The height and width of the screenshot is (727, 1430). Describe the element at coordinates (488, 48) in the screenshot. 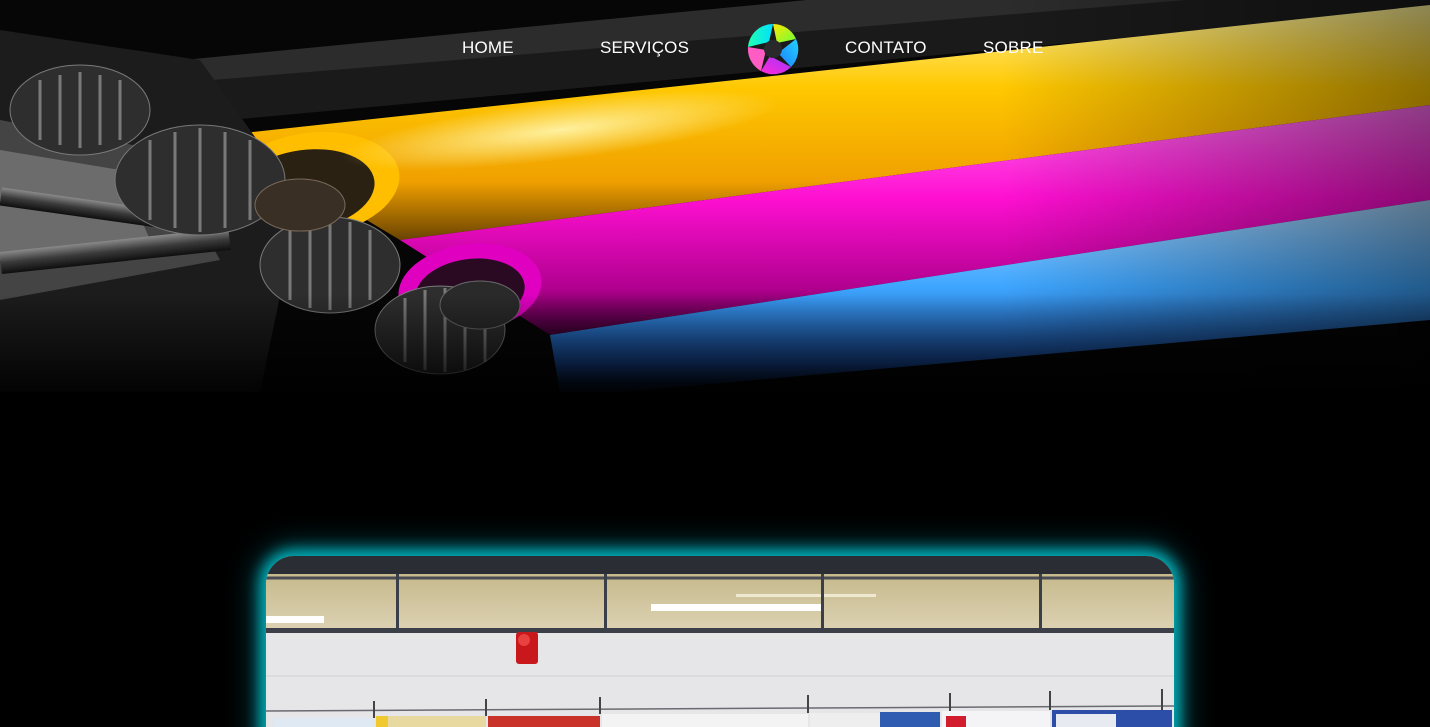

I see `nav-home: HOME` at that location.